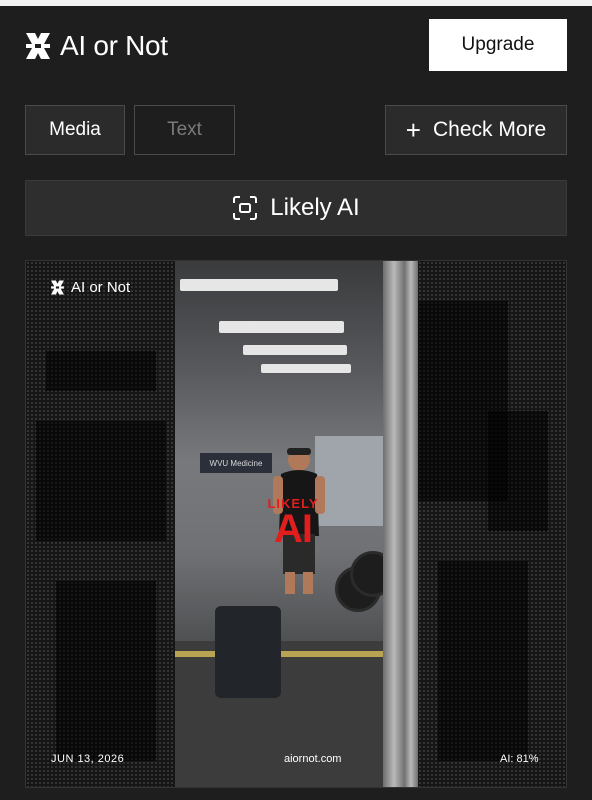 The height and width of the screenshot is (800, 592). What do you see at coordinates (519, 759) in the screenshot?
I see `watermark-ai-score: AI: 81%` at bounding box center [519, 759].